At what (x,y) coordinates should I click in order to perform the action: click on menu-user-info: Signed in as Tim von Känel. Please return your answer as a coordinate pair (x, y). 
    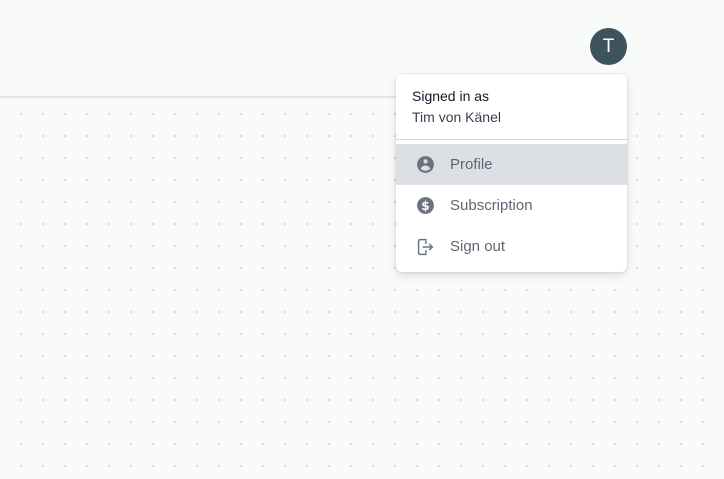
    Looking at the image, I should click on (511, 107).